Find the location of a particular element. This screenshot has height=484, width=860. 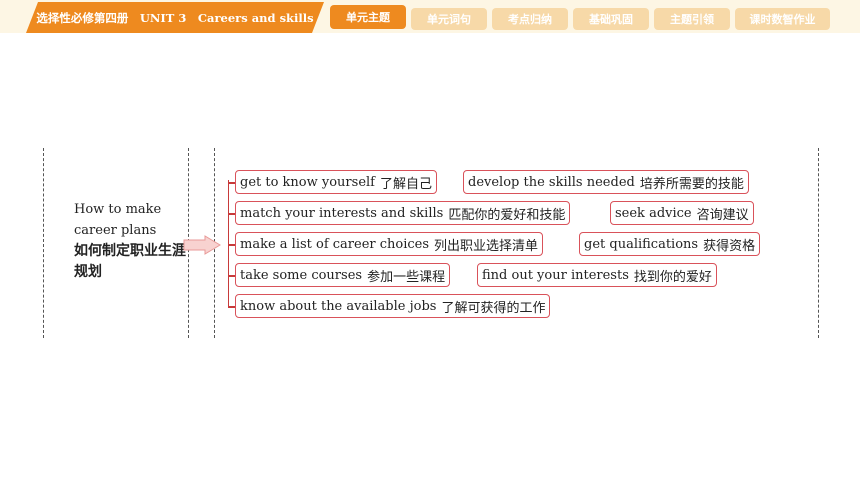

item-english: make a list of career choices is located at coordinates (335, 244).